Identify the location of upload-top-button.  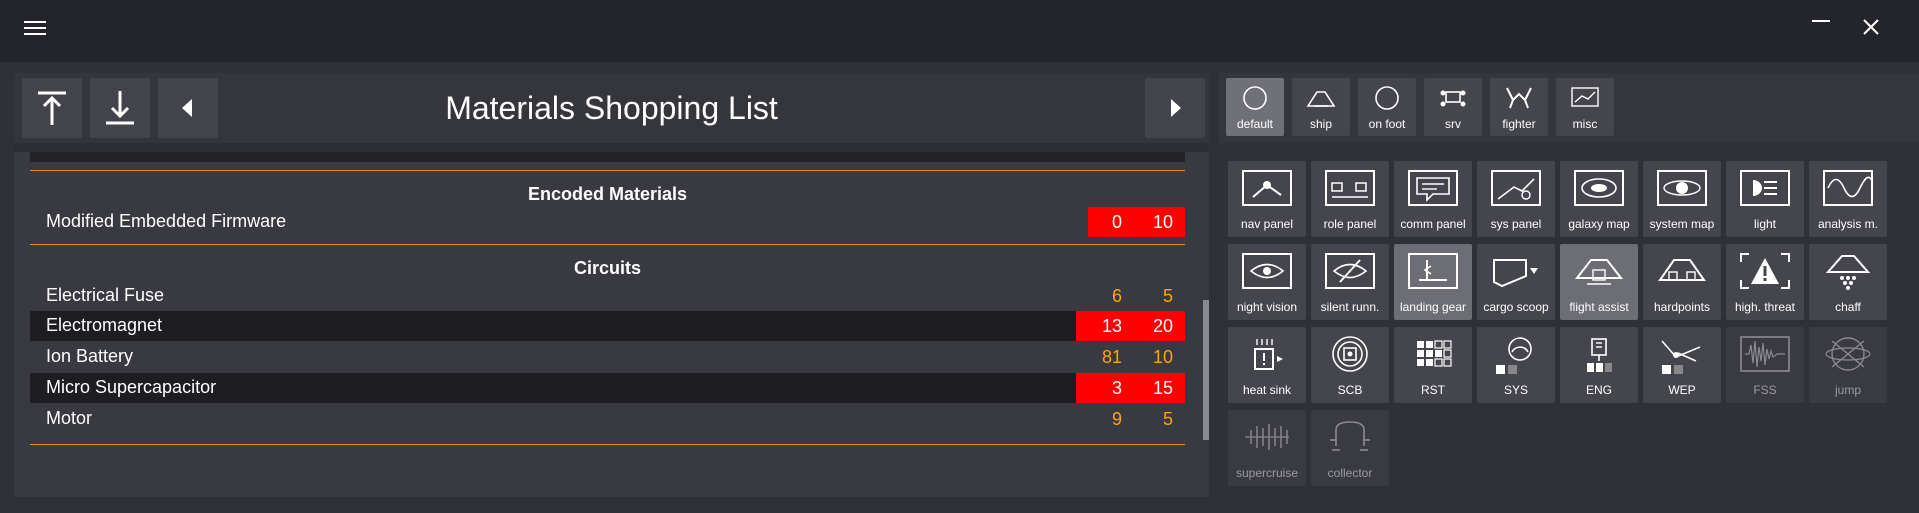
(52, 108).